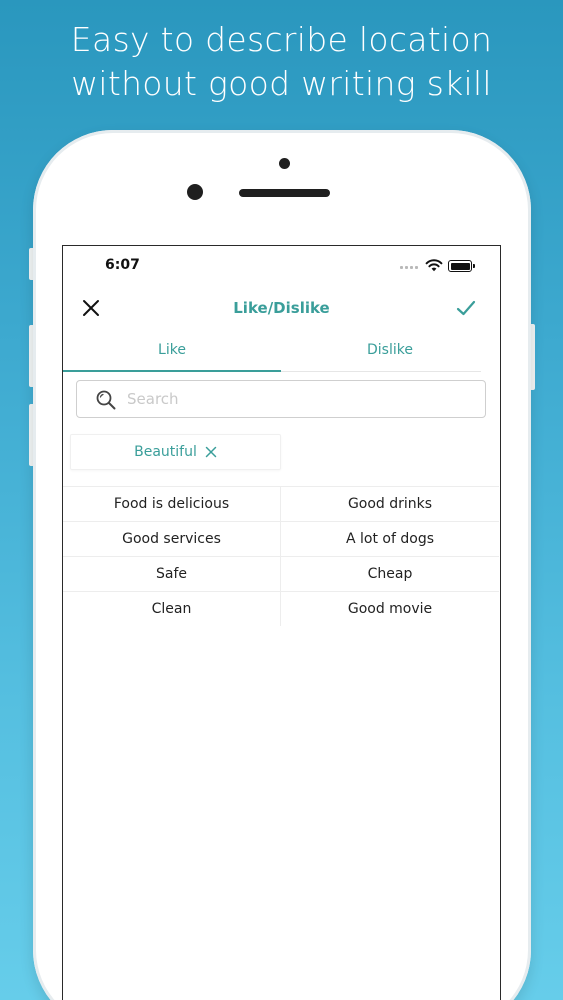 Image resolution: width=563 pixels, height=1000 pixels. What do you see at coordinates (390, 539) in the screenshot?
I see `option-item: A lot of dogs` at bounding box center [390, 539].